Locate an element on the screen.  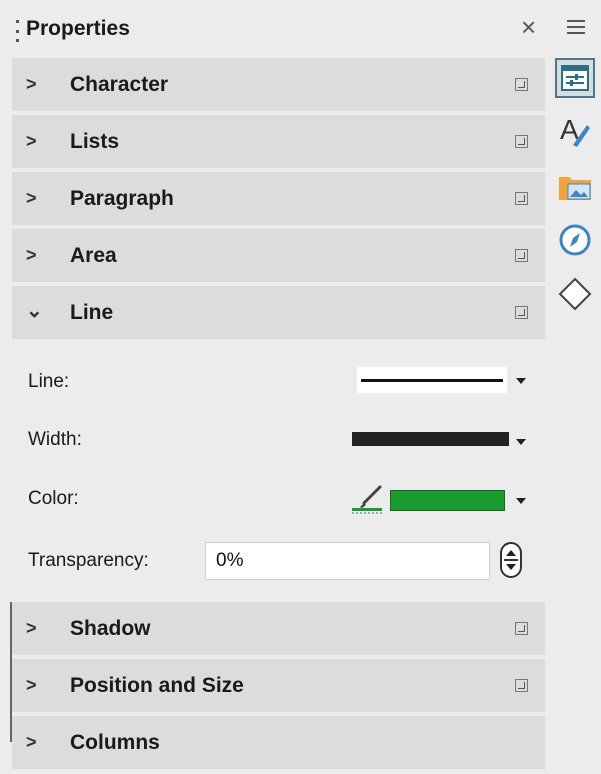
section-label: Area is located at coordinates (93, 255).